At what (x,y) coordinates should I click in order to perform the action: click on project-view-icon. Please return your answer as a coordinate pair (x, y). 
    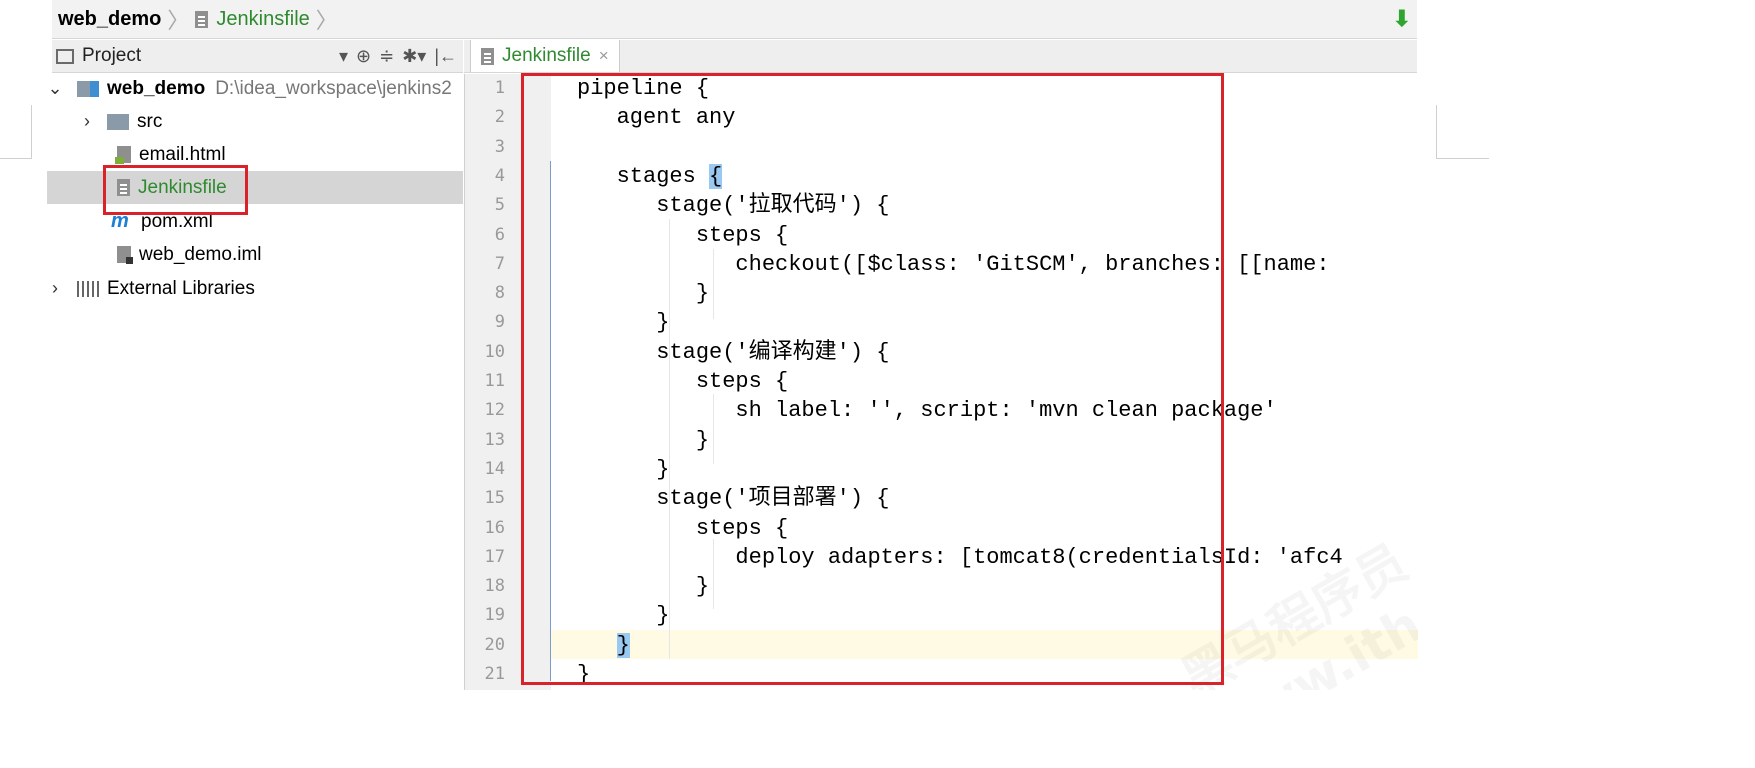
    Looking at the image, I should click on (65, 56).